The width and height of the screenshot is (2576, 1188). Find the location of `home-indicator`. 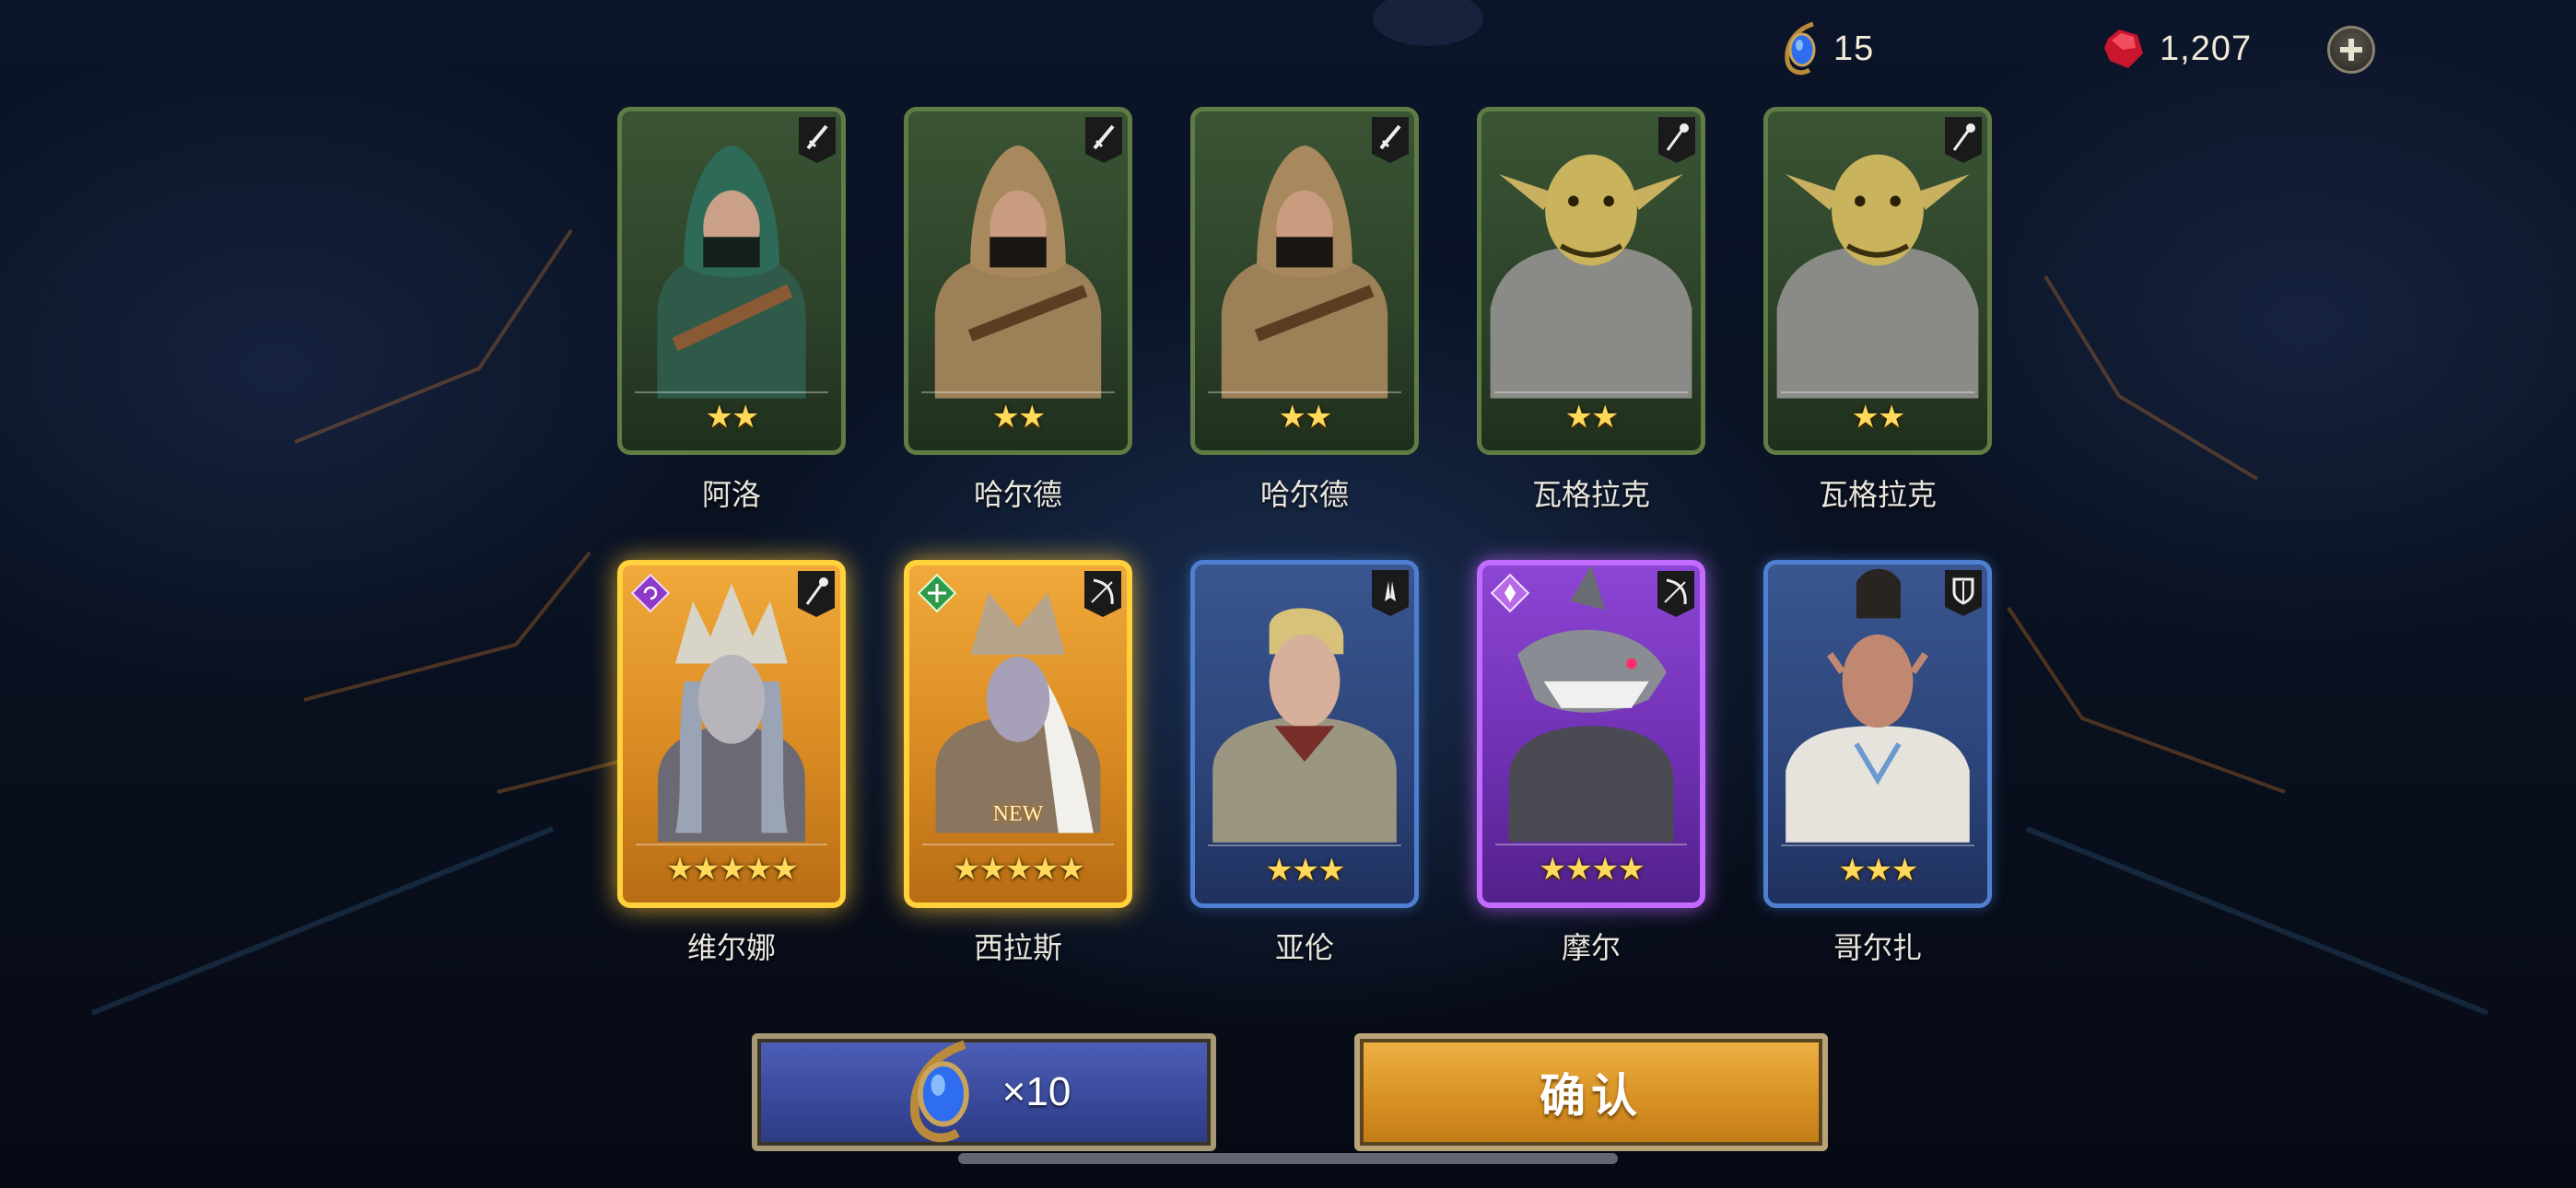

home-indicator is located at coordinates (1288, 1159).